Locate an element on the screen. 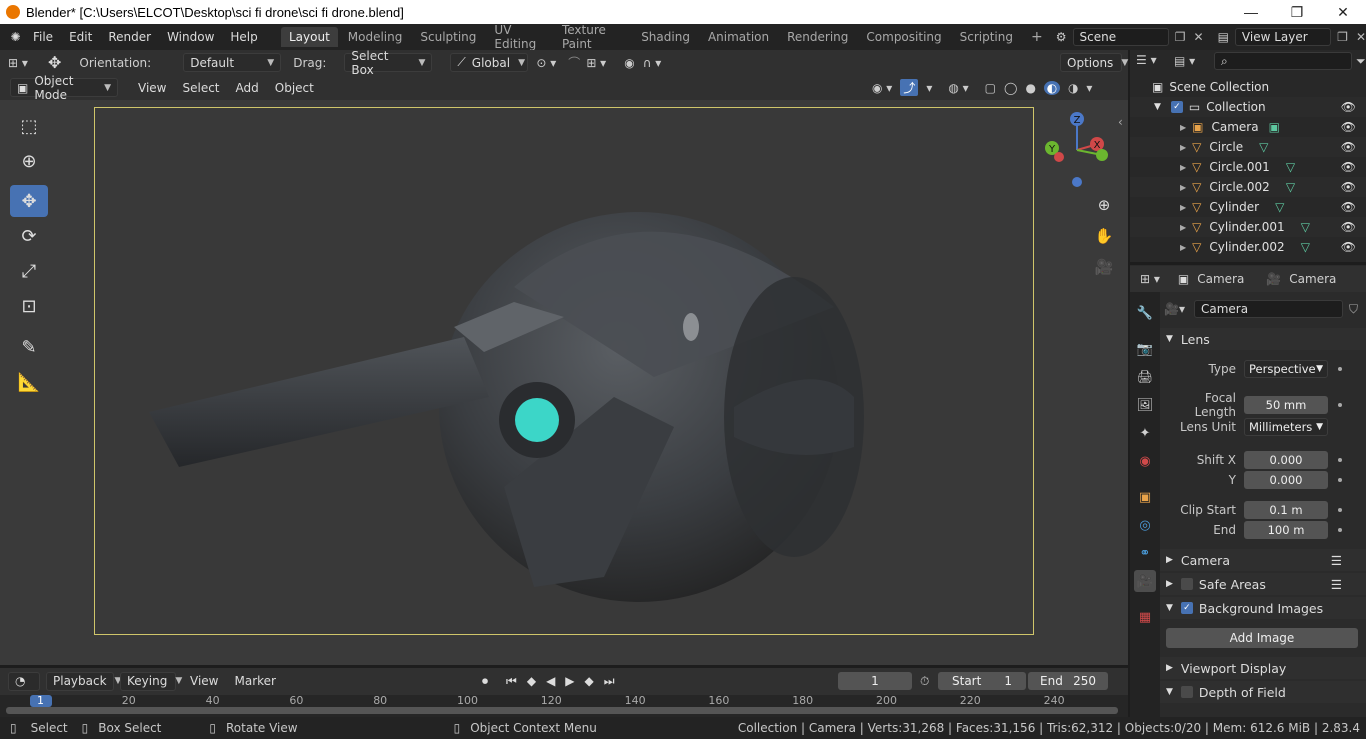 Image resolution: width=1366 pixels, height=739 pixels. blender-menu-icon: ✺ is located at coordinates (15, 37).